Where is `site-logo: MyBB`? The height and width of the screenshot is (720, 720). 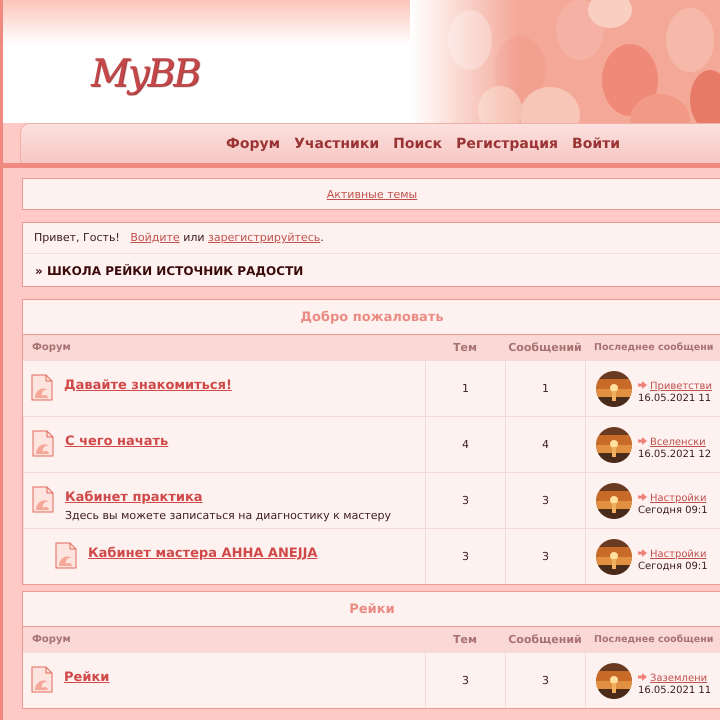 site-logo: MyBB is located at coordinates (145, 73).